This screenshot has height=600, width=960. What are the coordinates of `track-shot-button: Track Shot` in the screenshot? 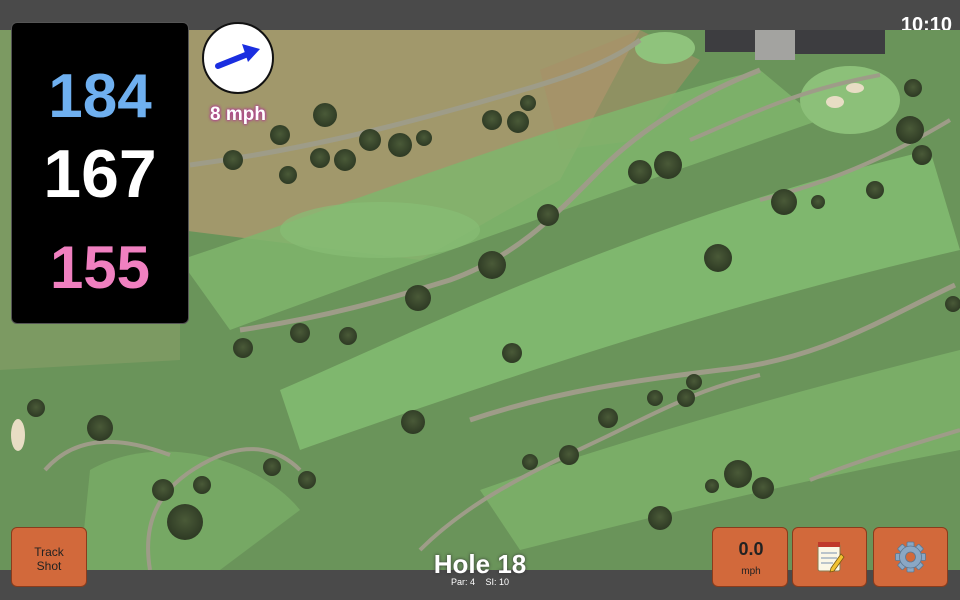 It's located at (49, 557).